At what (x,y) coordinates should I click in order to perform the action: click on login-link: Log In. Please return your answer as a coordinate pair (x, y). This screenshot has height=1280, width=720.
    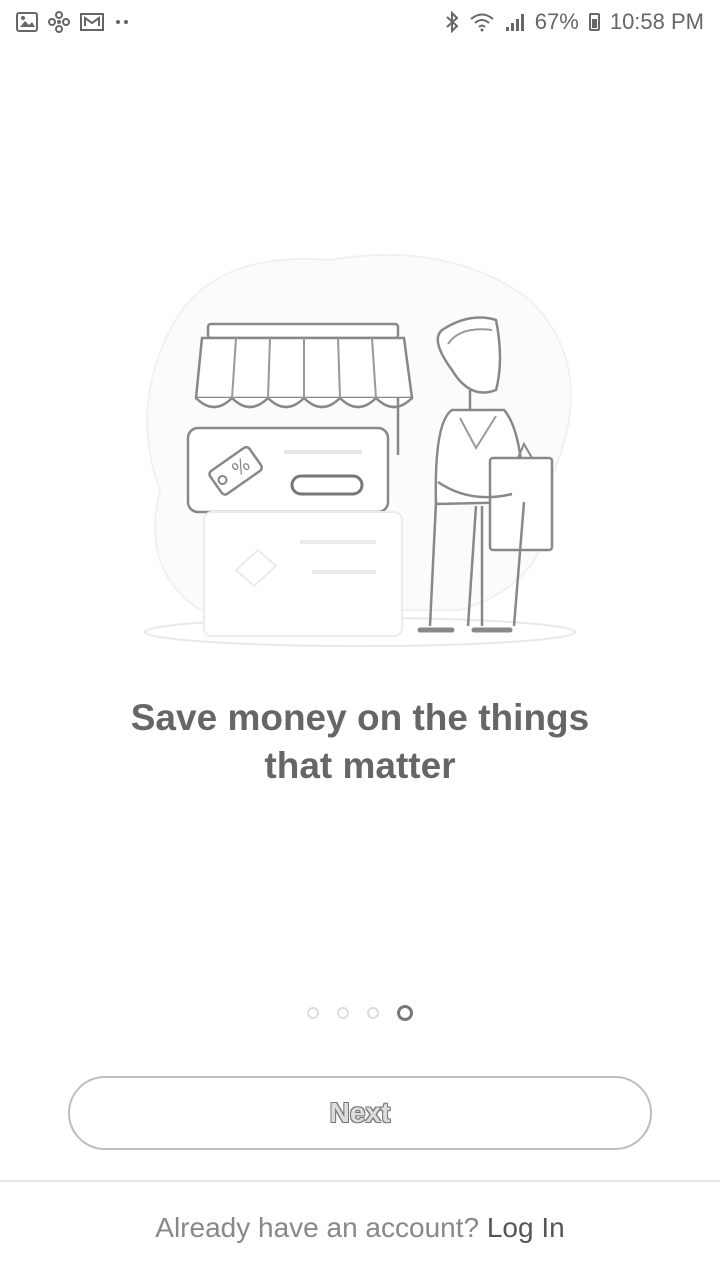
    Looking at the image, I should click on (526, 1227).